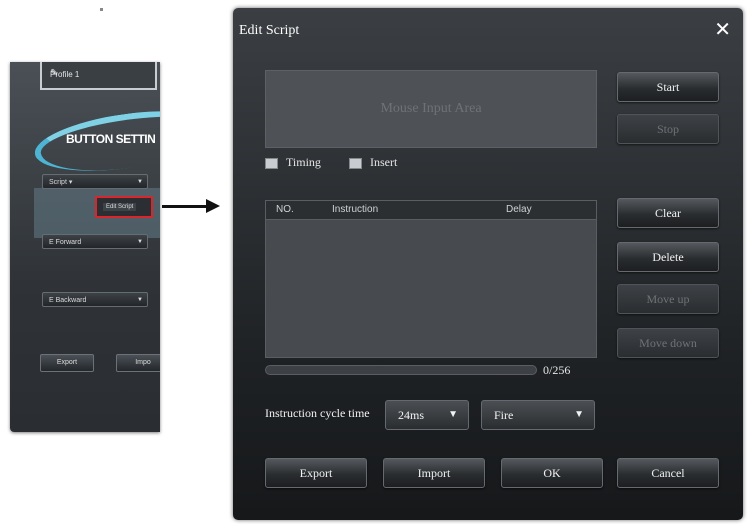 This screenshot has width=748, height=526. What do you see at coordinates (61, 182) in the screenshot?
I see `select-value: Script ▾` at bounding box center [61, 182].